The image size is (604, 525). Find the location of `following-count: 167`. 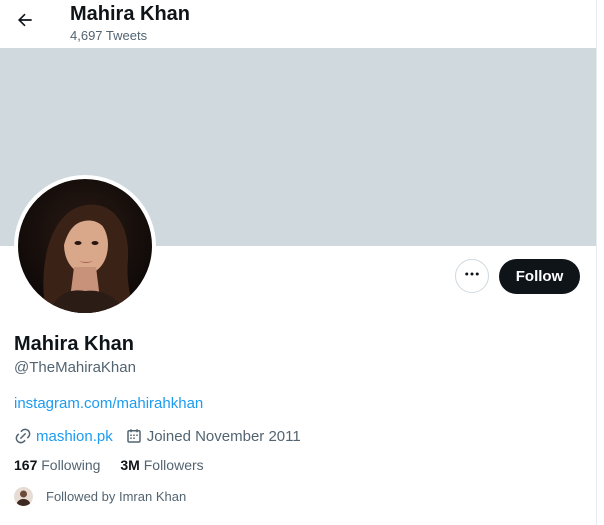

following-count: 167 is located at coordinates (26, 465).